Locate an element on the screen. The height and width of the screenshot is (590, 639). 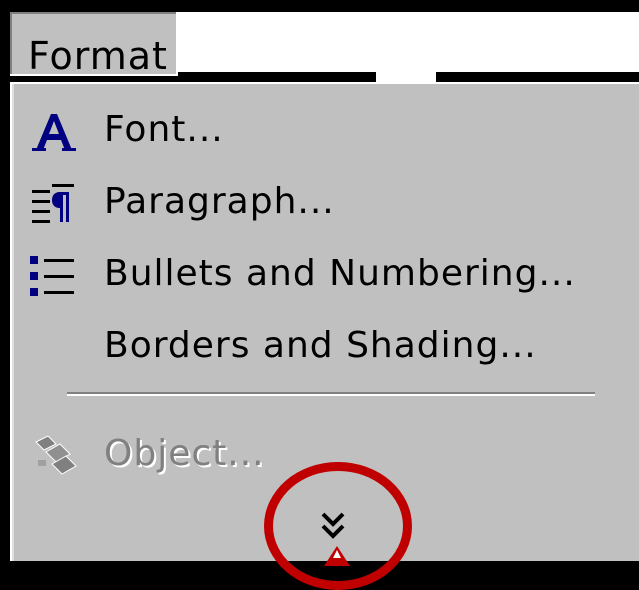
menu-bar-empty-area is located at coordinates (407, 47).